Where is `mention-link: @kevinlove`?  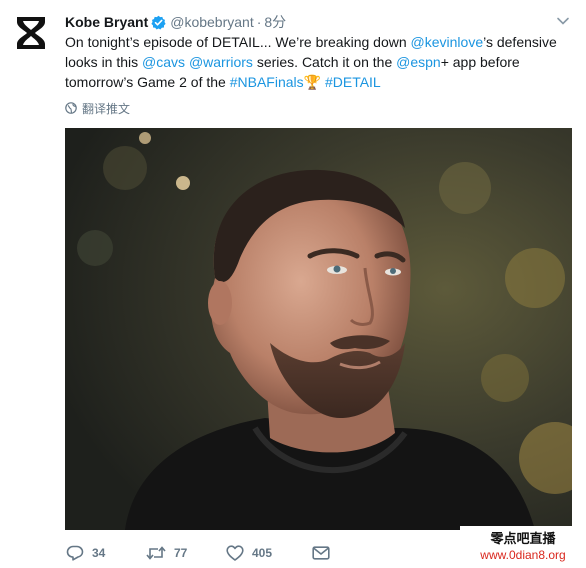 mention-link: @kevinlove is located at coordinates (447, 42).